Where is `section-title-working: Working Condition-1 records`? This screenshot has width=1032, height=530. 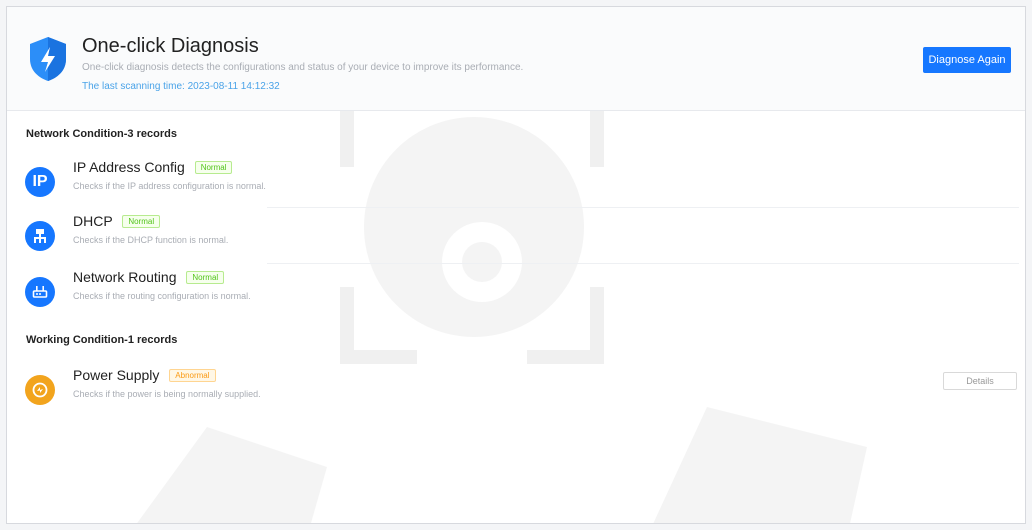 section-title-working: Working Condition-1 records is located at coordinates (102, 340).